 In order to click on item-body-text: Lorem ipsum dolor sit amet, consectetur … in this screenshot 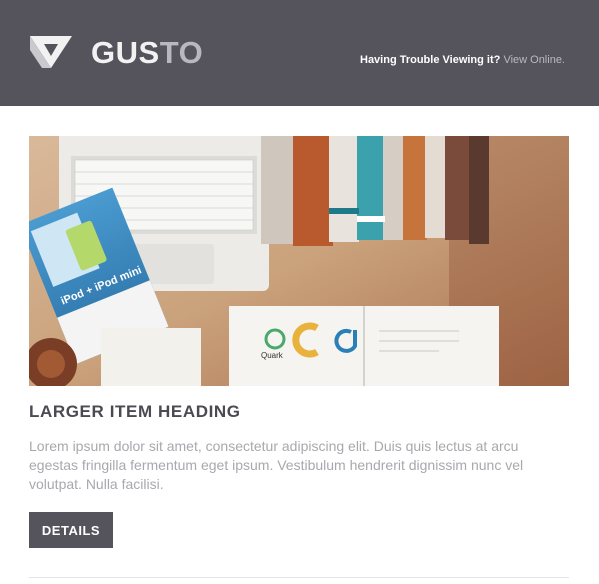, I will do `click(276, 465)`.